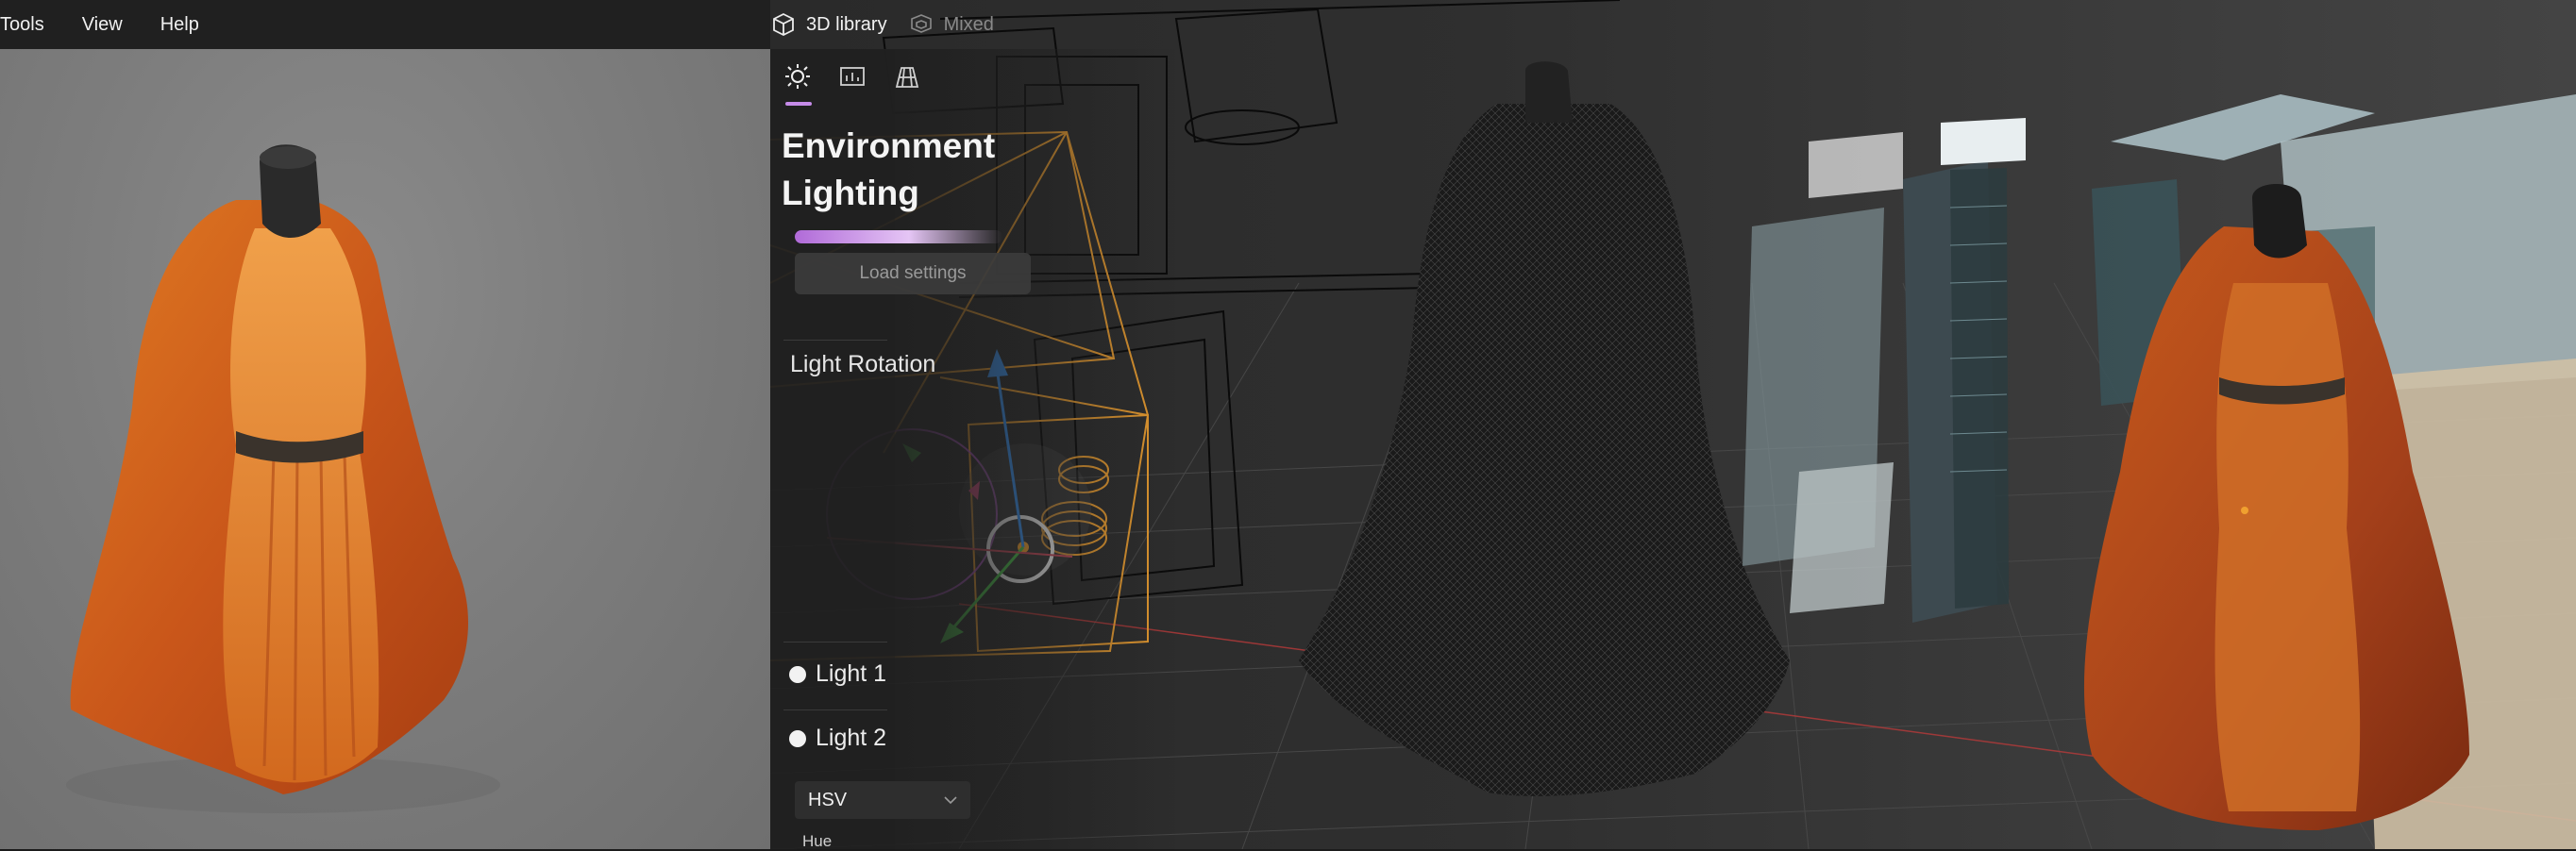 This screenshot has width=2576, height=851. Describe the element at coordinates (179, 25) in the screenshot. I see `menu-help: Help` at that location.